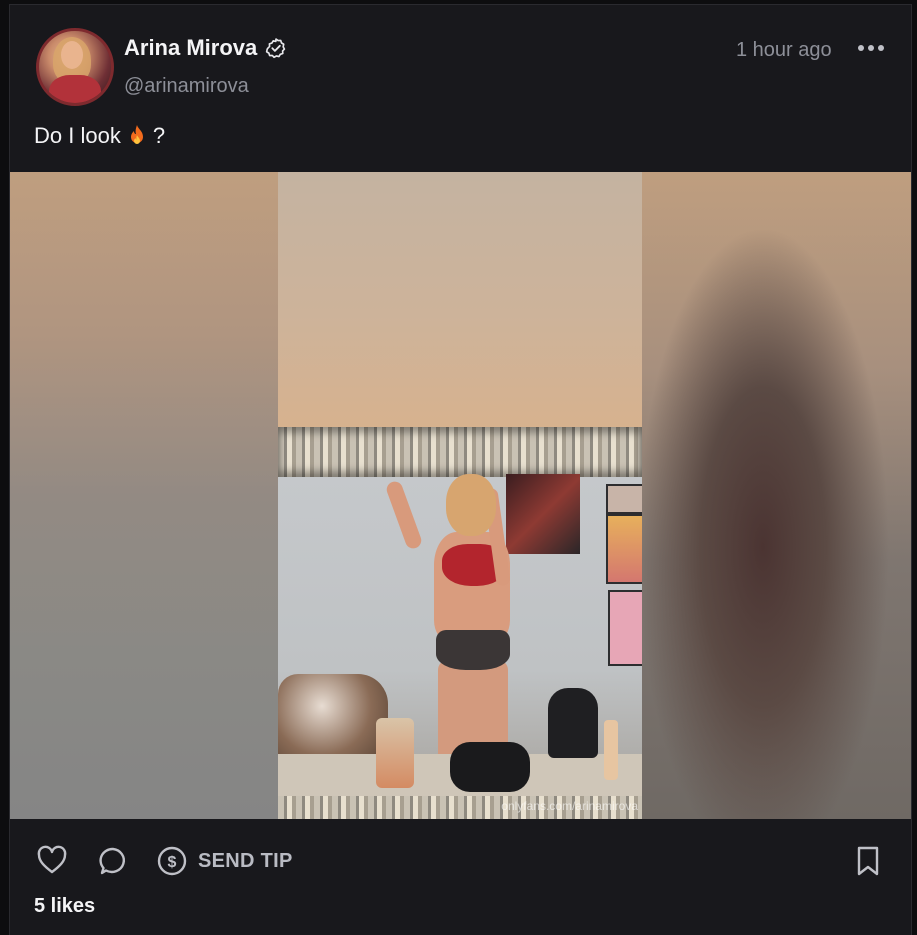  What do you see at coordinates (64, 906) in the screenshot?
I see `likes-count: 5 likes` at bounding box center [64, 906].